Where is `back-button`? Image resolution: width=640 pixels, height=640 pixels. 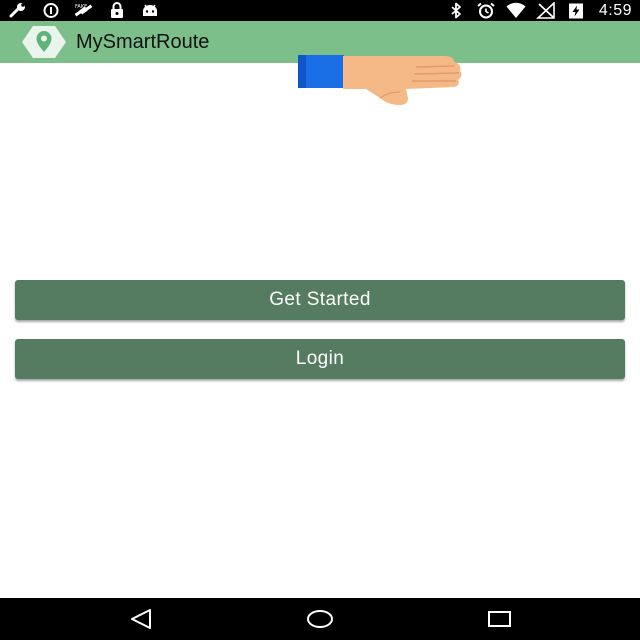 back-button is located at coordinates (141, 619).